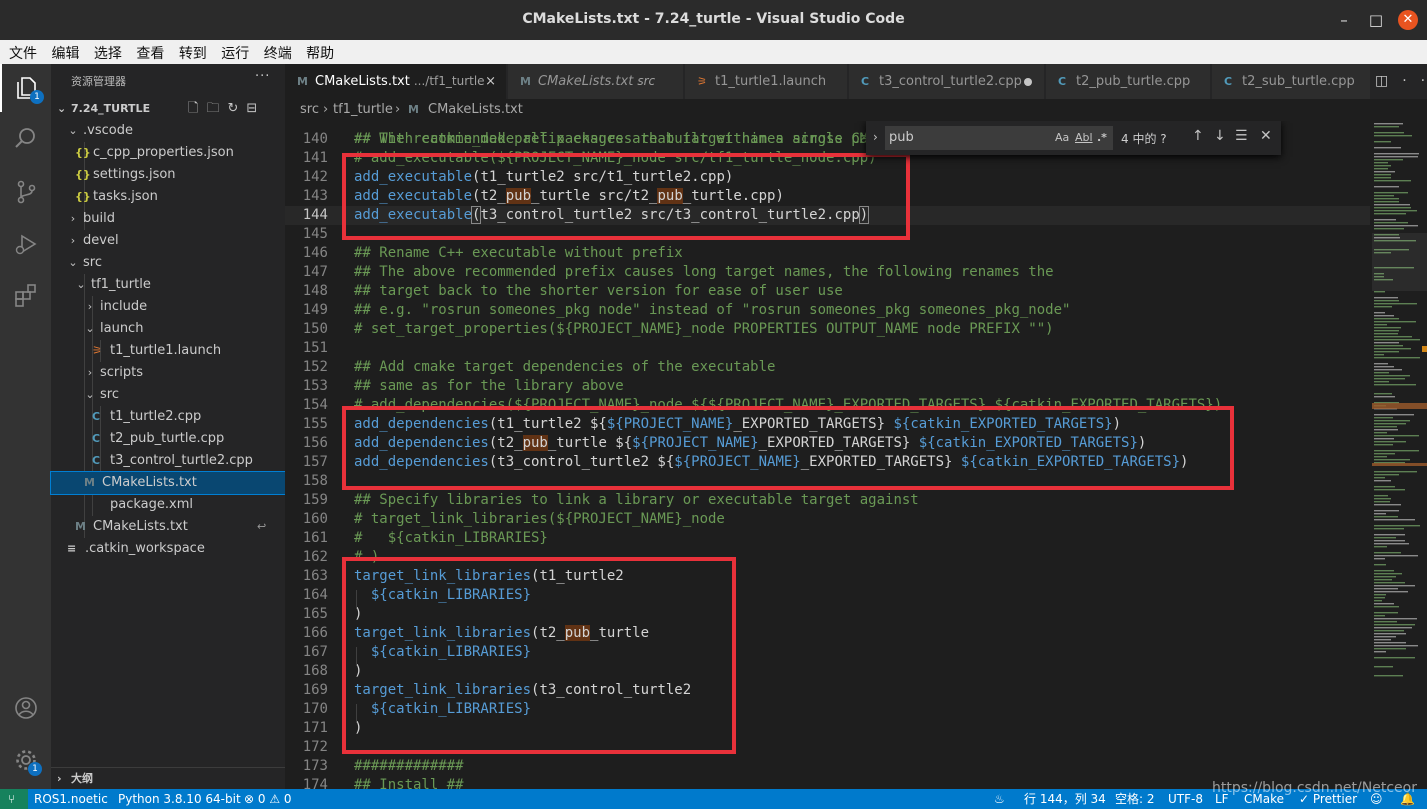  I want to click on close-find-icon: ✕, so click(1266, 136).